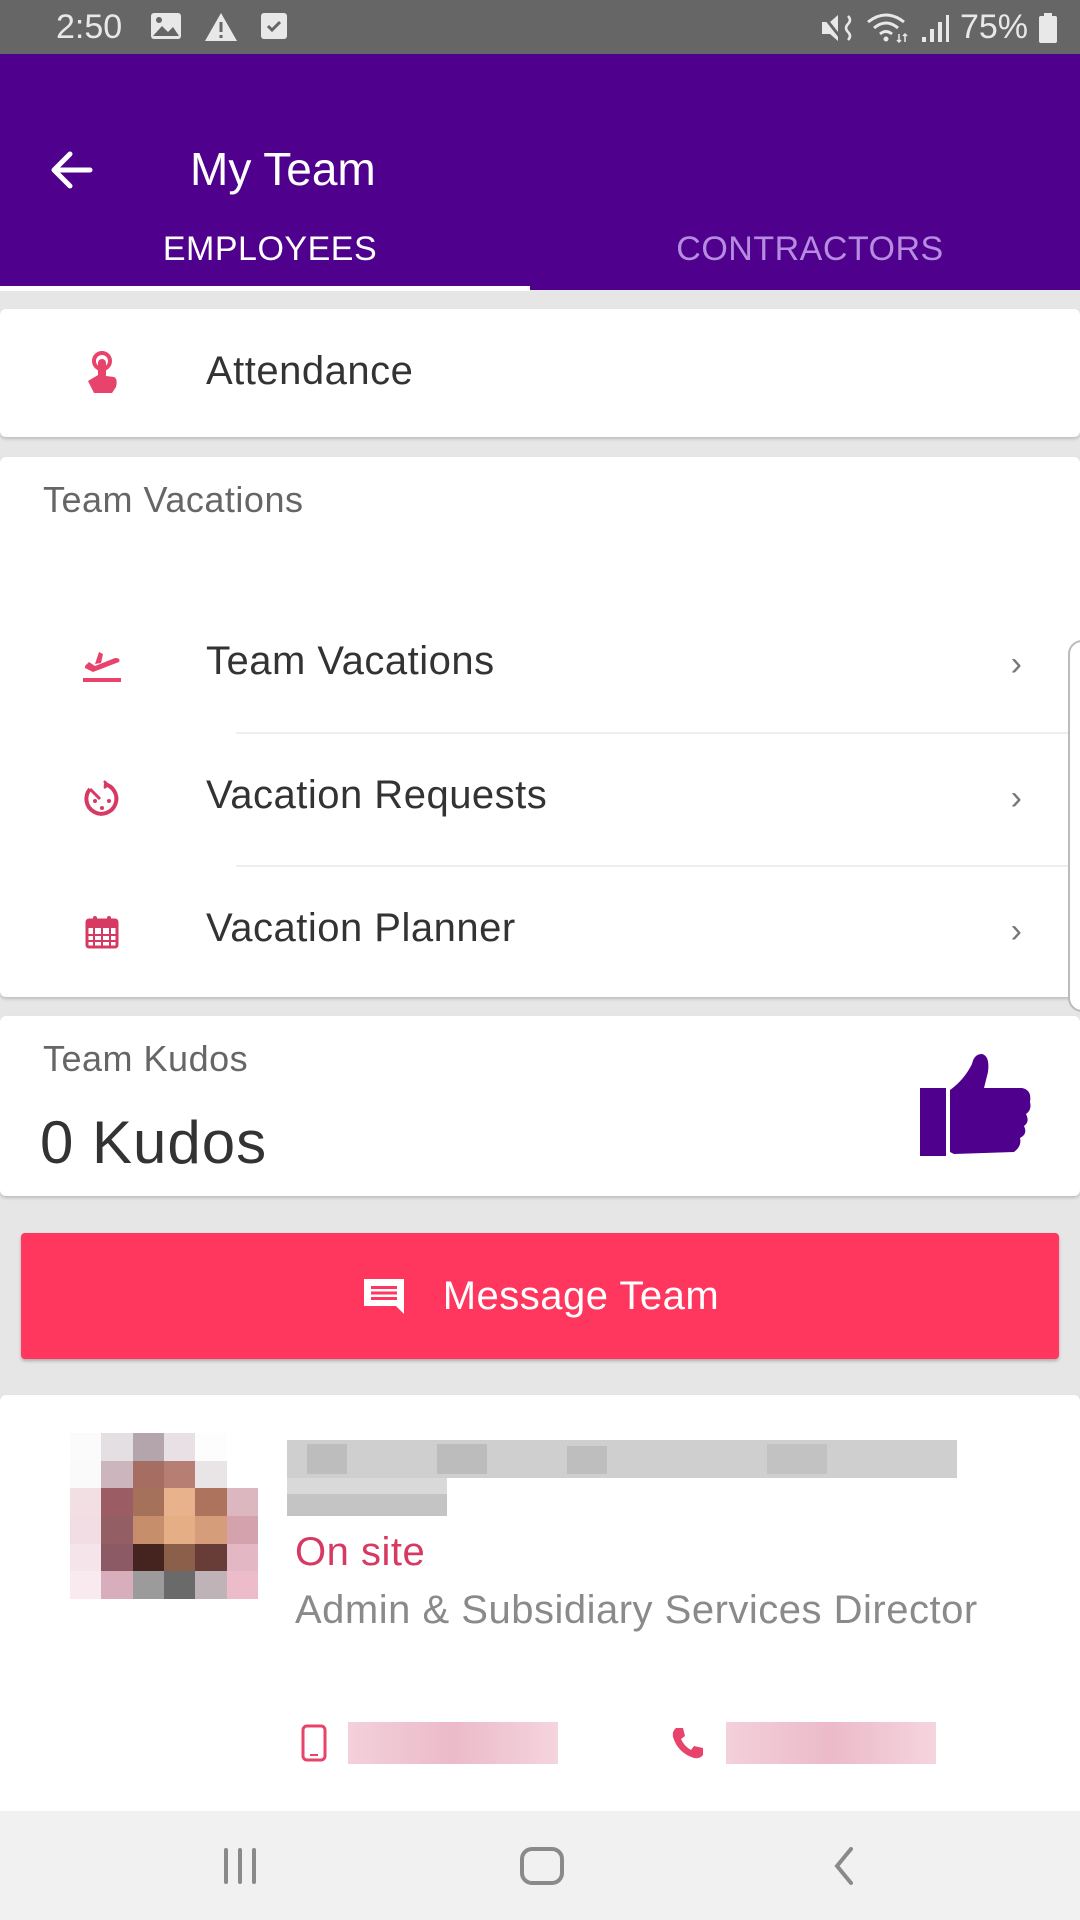 The height and width of the screenshot is (1920, 1080). Describe the element at coordinates (383, 1296) in the screenshot. I see `chat-icon` at that location.